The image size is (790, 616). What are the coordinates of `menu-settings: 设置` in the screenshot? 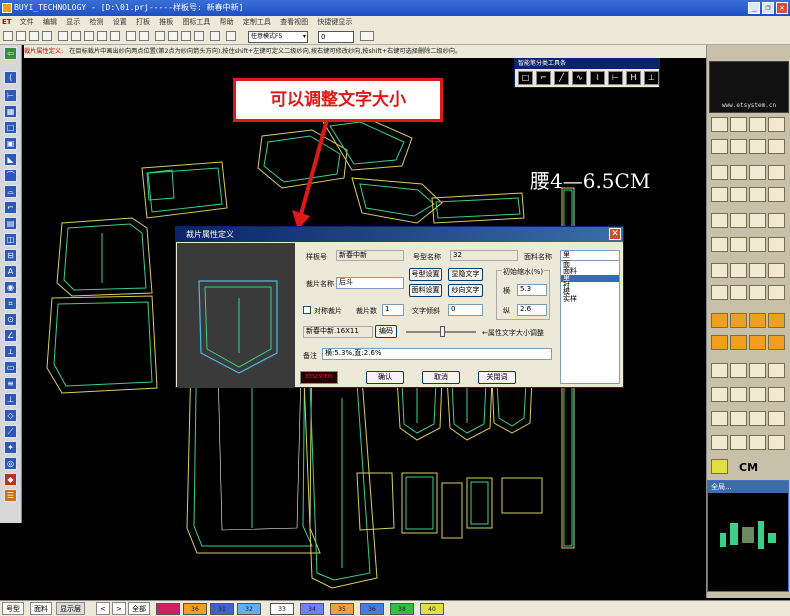 It's located at (120, 22).